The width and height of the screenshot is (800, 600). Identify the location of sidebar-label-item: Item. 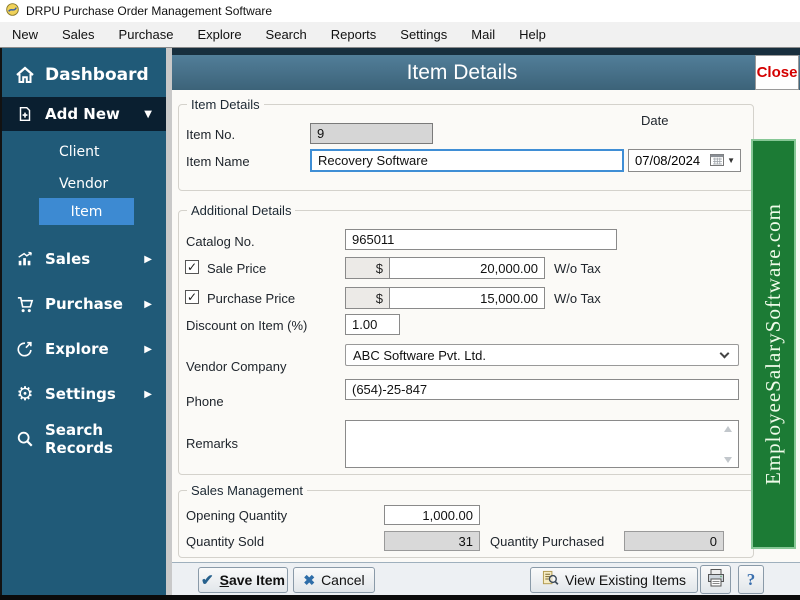
(86, 211).